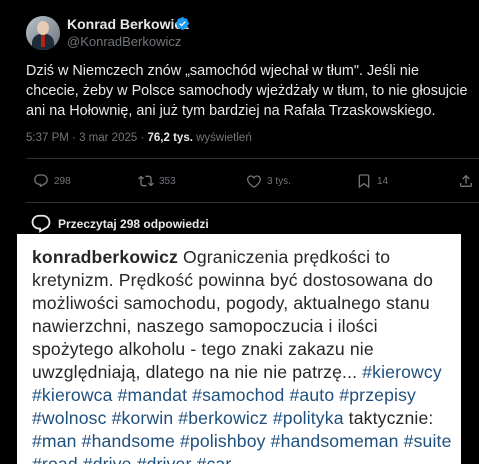 This screenshot has height=464, width=479. Describe the element at coordinates (364, 181) in the screenshot. I see `bookmark-icon` at that location.